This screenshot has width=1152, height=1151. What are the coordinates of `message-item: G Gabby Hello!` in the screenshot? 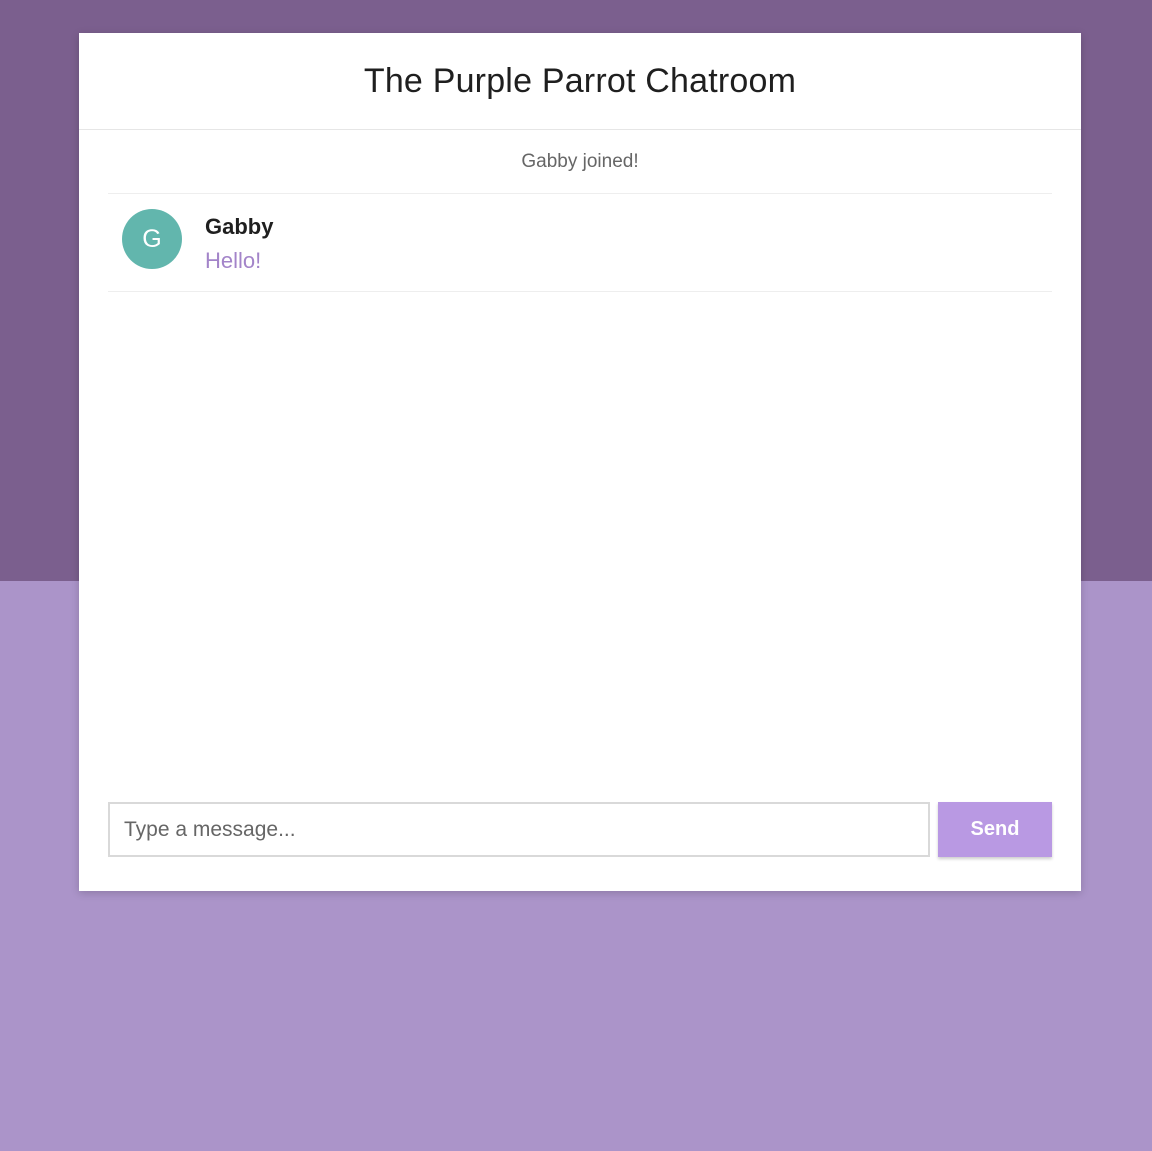 It's located at (580, 243).